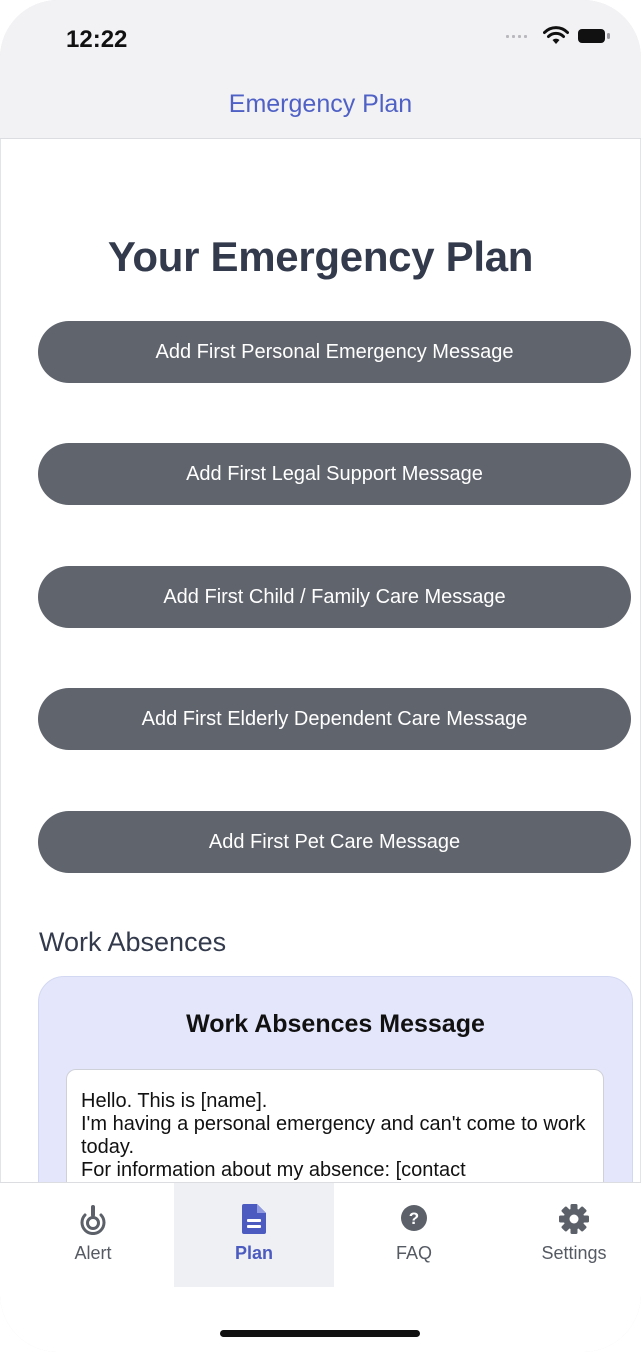 The height and width of the screenshot is (1352, 641). I want to click on add-personal-emergency-message-button: Add First Personal Emergency Message, so click(334, 352).